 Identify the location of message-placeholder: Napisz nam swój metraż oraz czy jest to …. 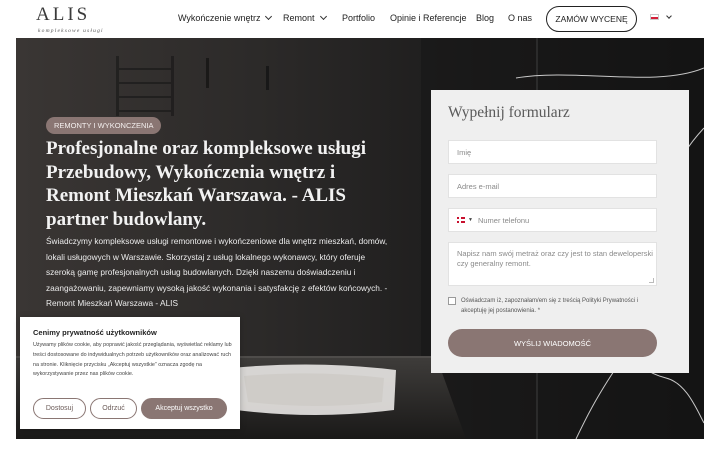
(555, 258).